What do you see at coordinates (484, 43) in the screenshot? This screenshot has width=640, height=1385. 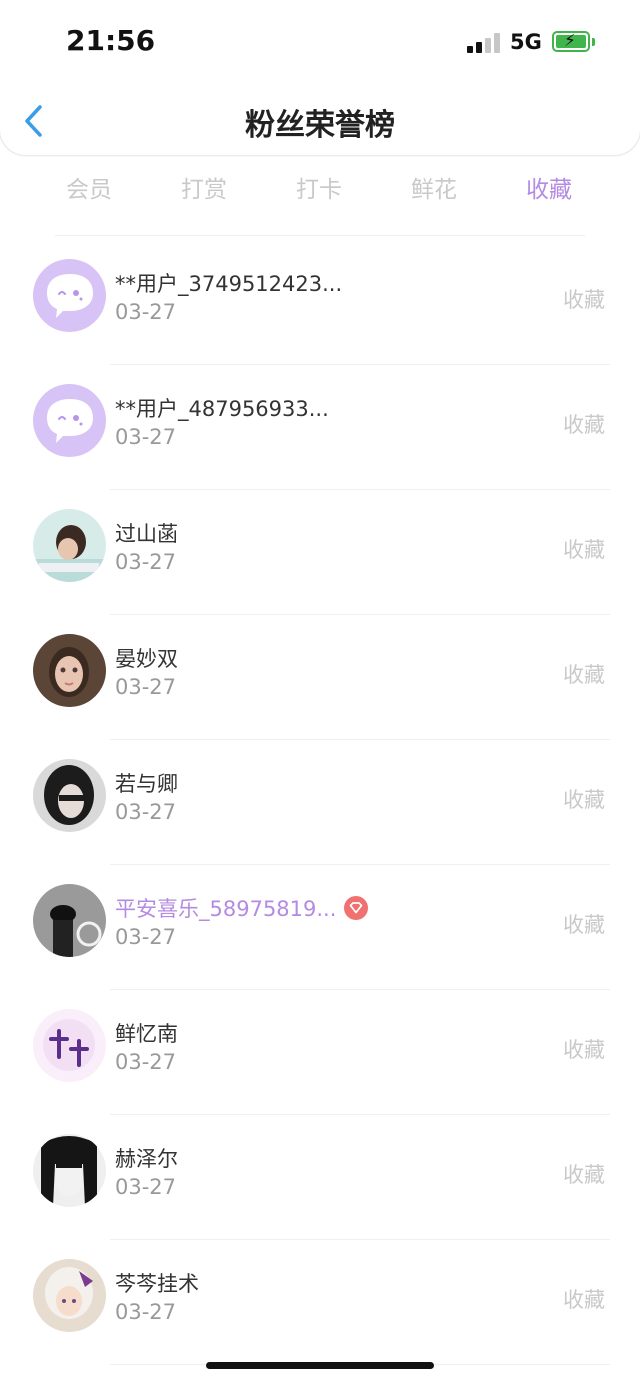 I see `signal-icon` at bounding box center [484, 43].